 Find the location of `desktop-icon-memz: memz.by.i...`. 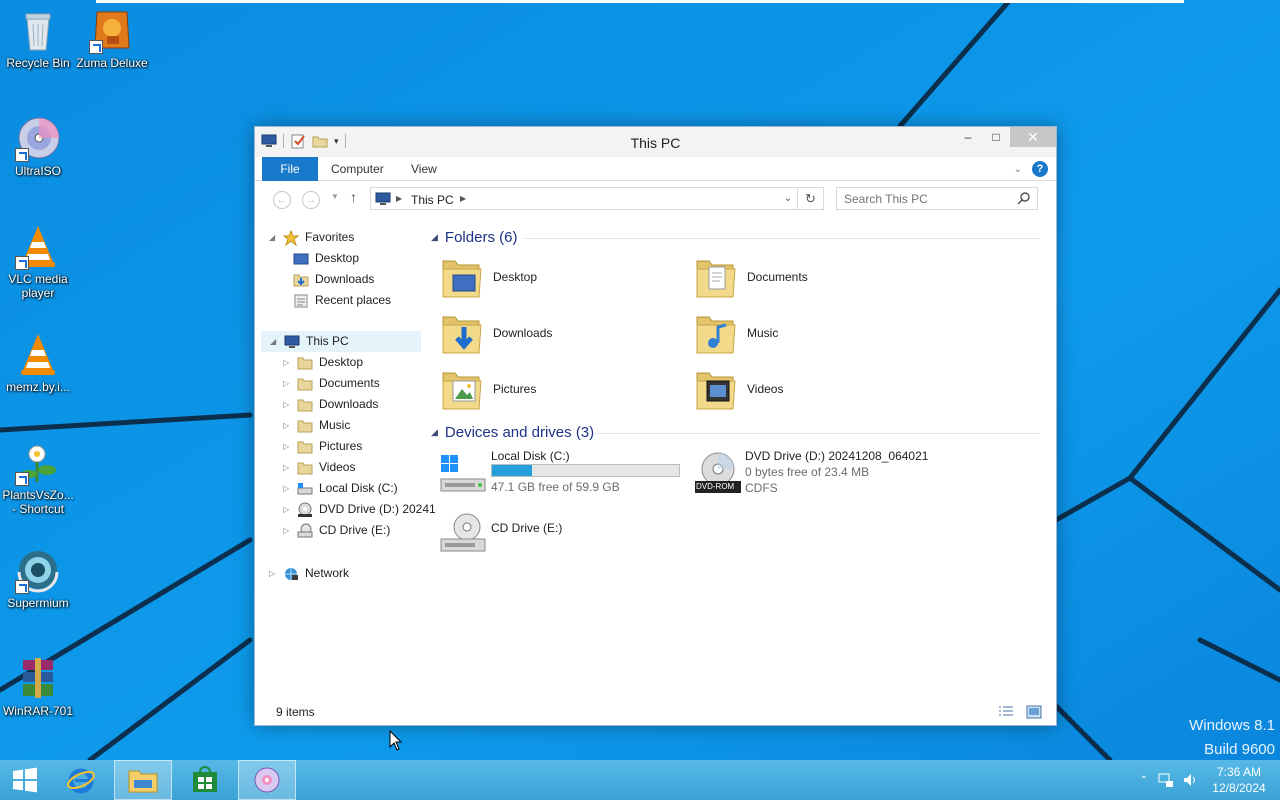

desktop-icon-memz: memz.by.i... is located at coordinates (38, 363).